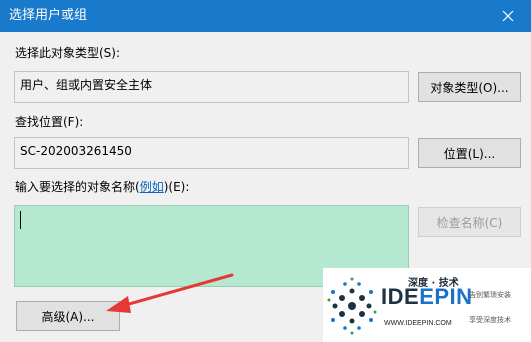 Image resolution: width=531 pixels, height=342 pixels. Describe the element at coordinates (211, 153) in the screenshot. I see `location-field: SC-202003261450` at that location.